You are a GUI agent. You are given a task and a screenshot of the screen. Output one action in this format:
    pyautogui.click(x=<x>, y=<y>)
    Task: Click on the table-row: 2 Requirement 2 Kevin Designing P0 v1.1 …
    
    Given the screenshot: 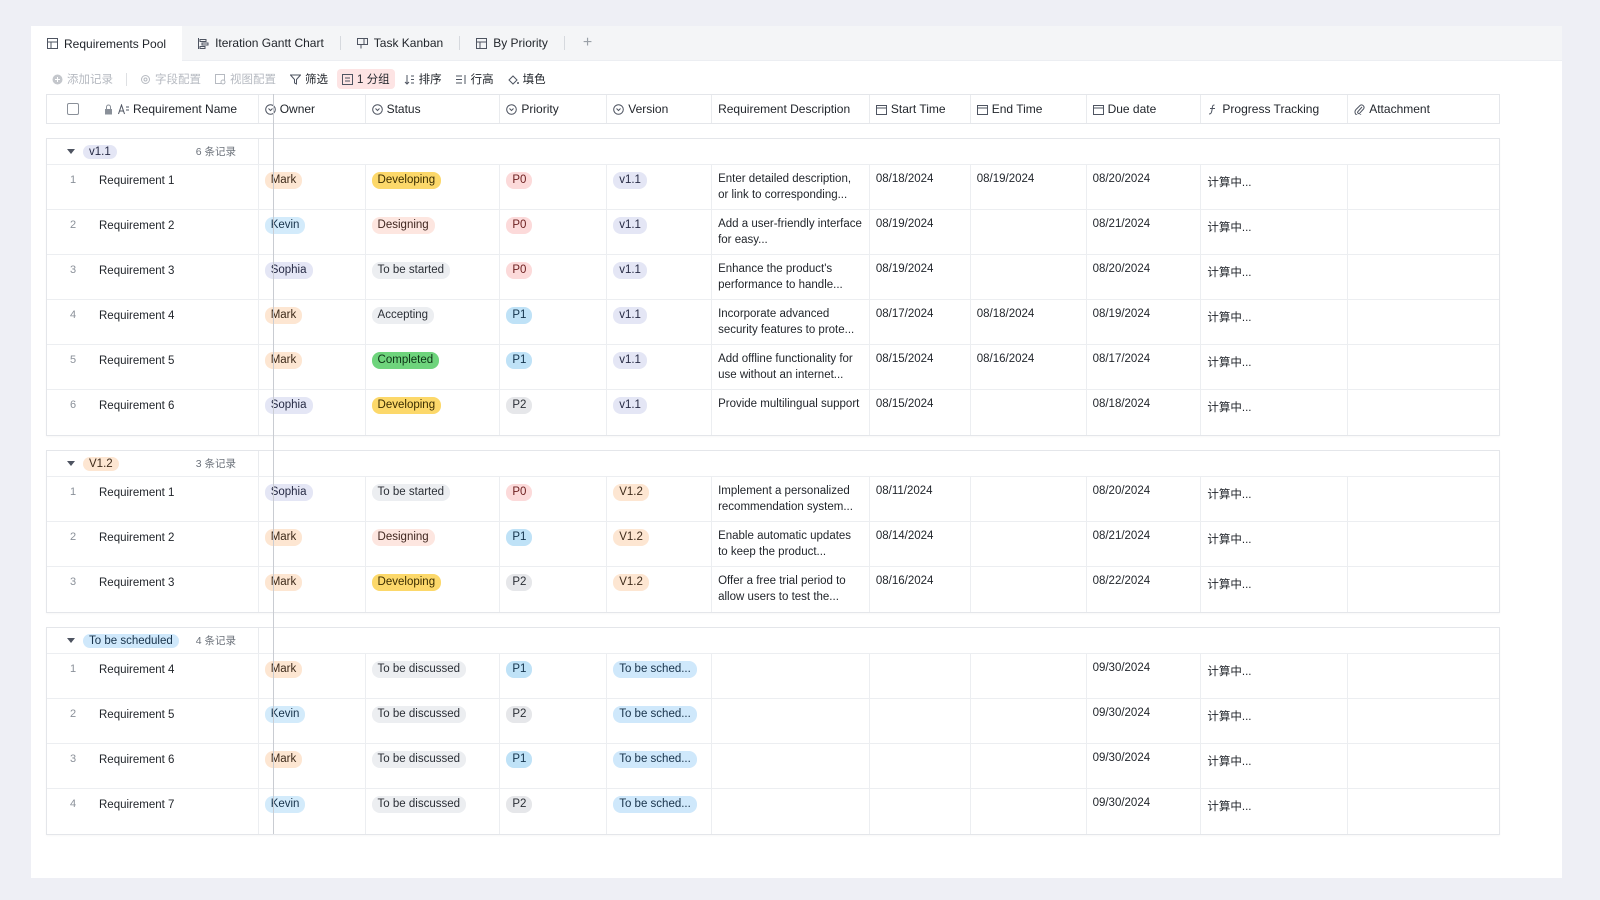 What is the action you would take?
    pyautogui.click(x=773, y=232)
    